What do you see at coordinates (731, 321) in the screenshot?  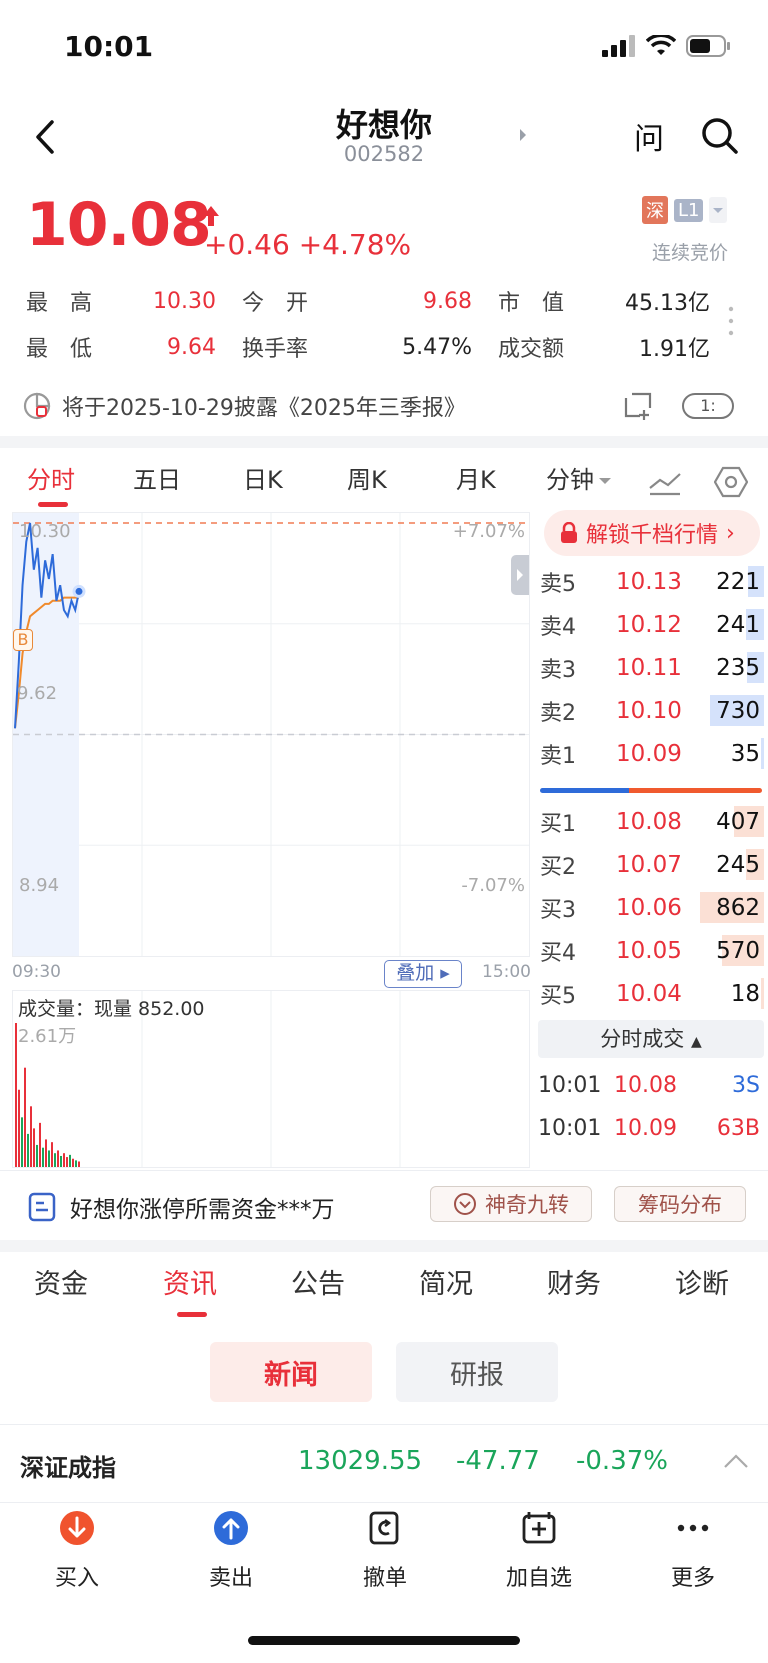 I see `more-dots-icon` at bounding box center [731, 321].